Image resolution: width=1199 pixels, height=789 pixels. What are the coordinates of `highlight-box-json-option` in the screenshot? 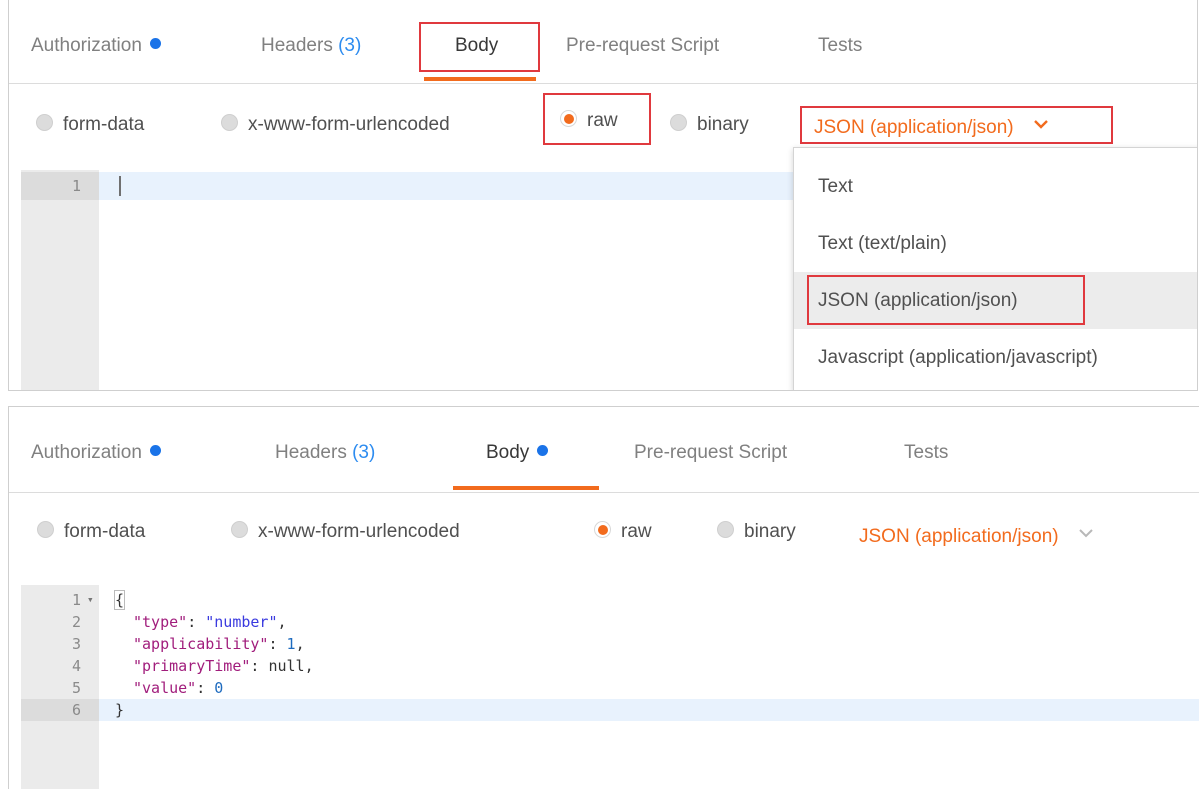 It's located at (946, 300).